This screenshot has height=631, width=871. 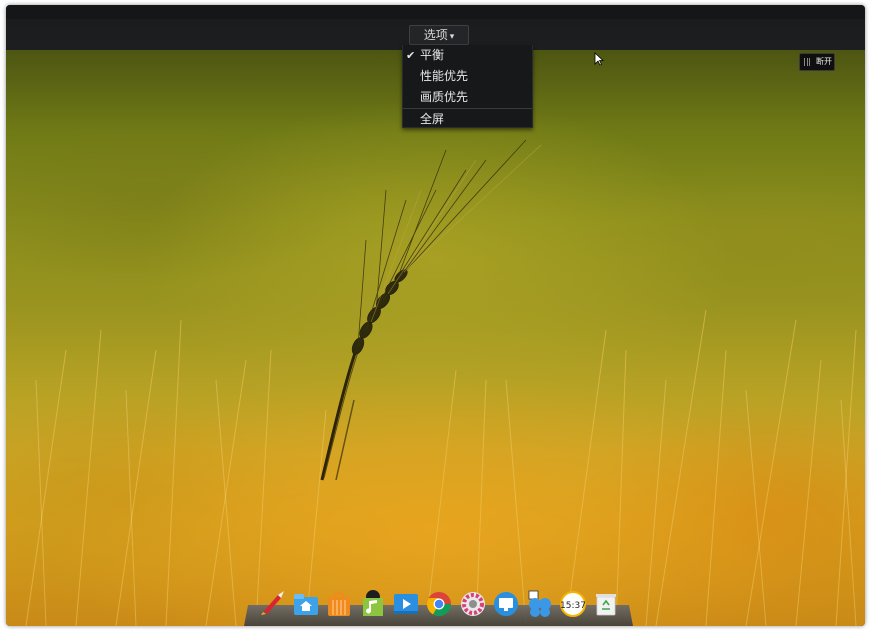 What do you see at coordinates (540, 603) in the screenshot?
I see `multitask-view-icon` at bounding box center [540, 603].